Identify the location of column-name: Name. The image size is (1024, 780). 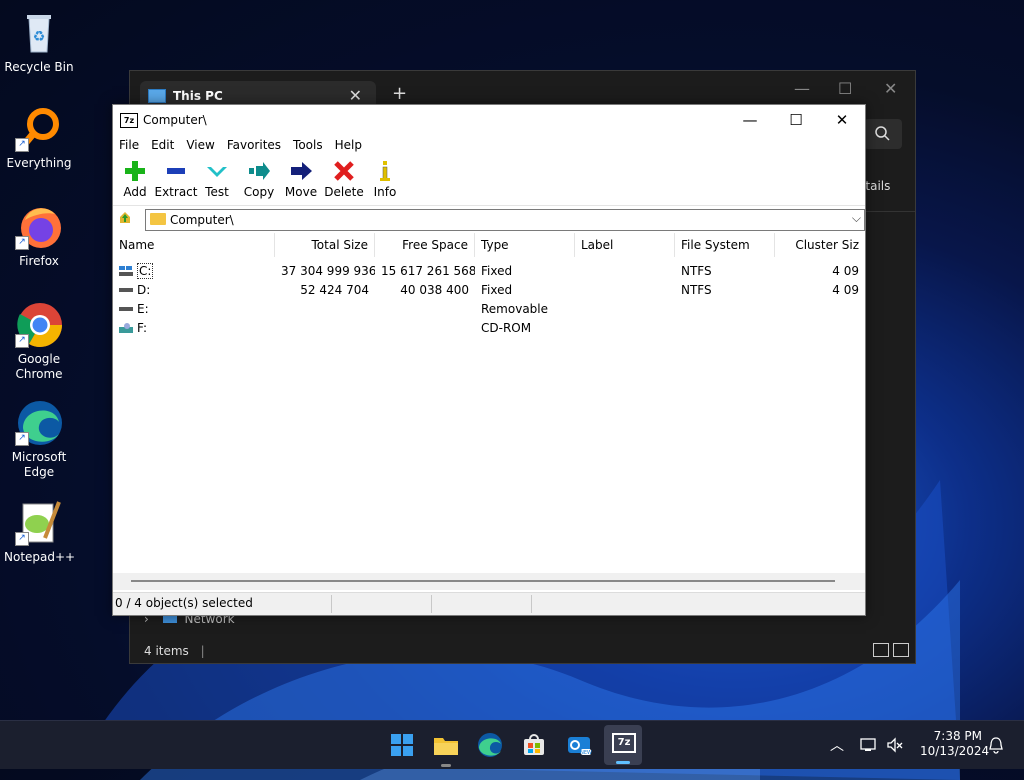
(194, 245).